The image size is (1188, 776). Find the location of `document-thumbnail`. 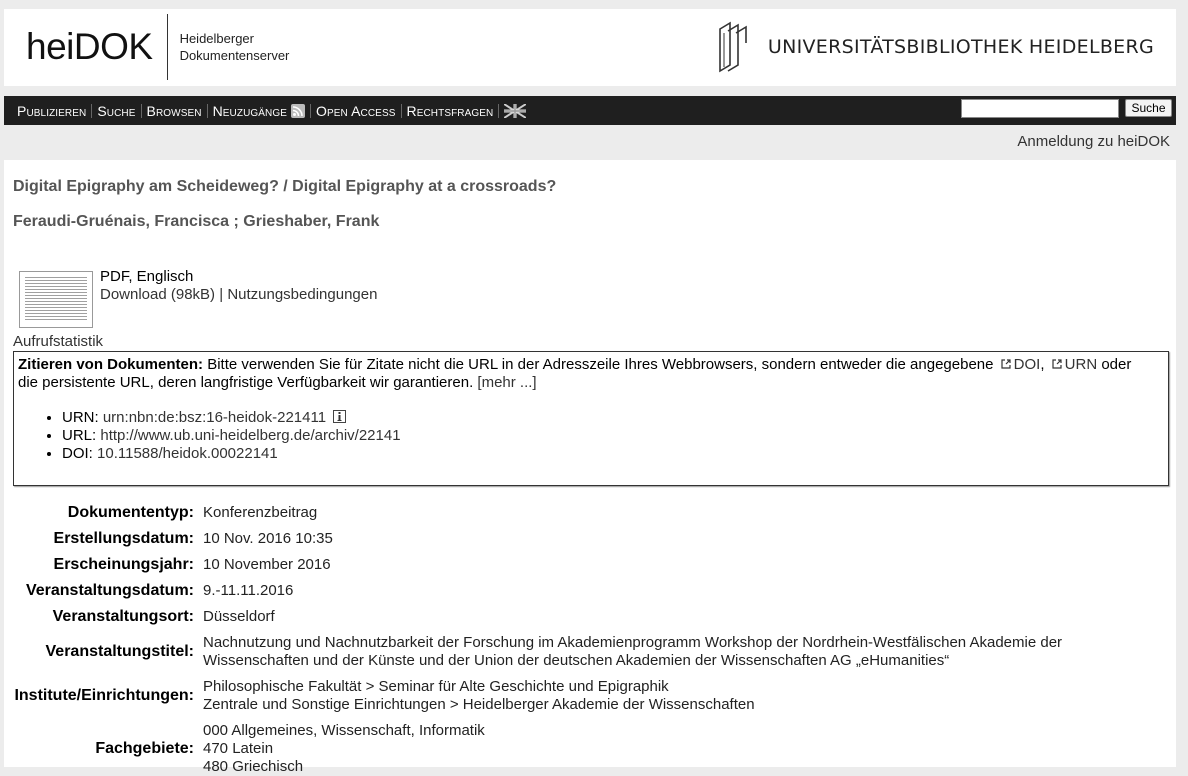

document-thumbnail is located at coordinates (56, 299).